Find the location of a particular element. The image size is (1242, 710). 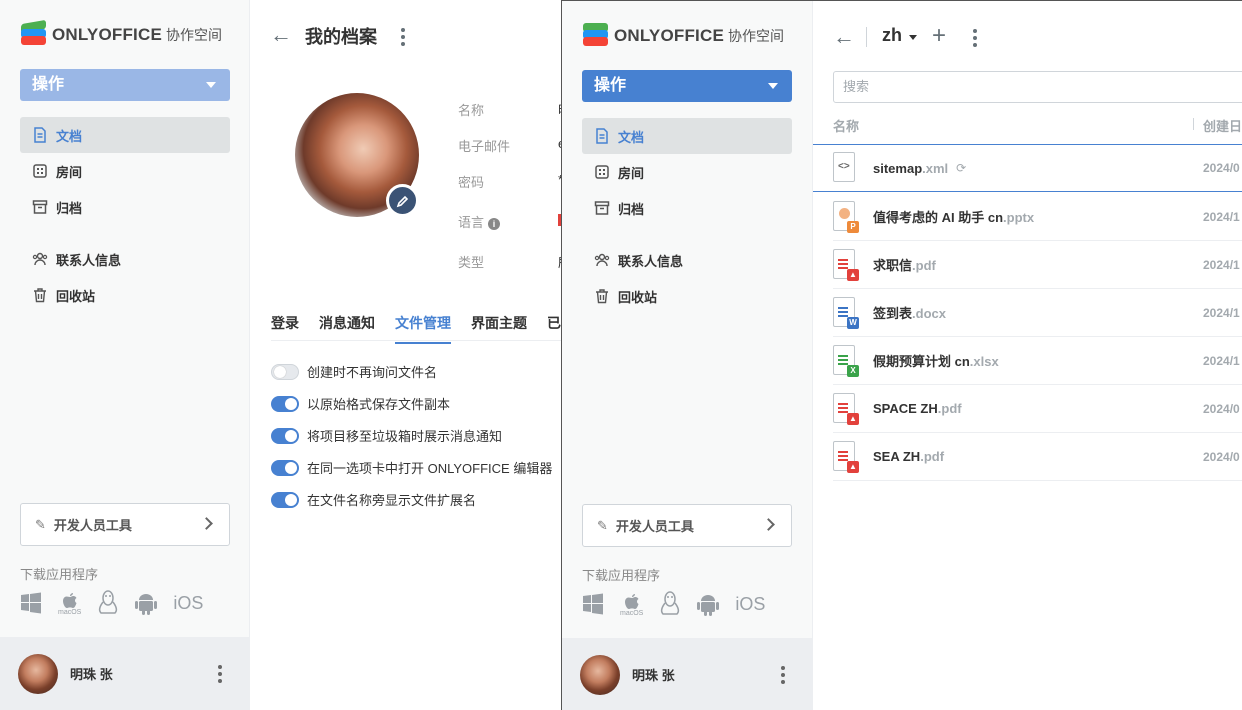

toggle-row: 将项目移至垃圾箱时展示消息通知 is located at coordinates (386, 435).